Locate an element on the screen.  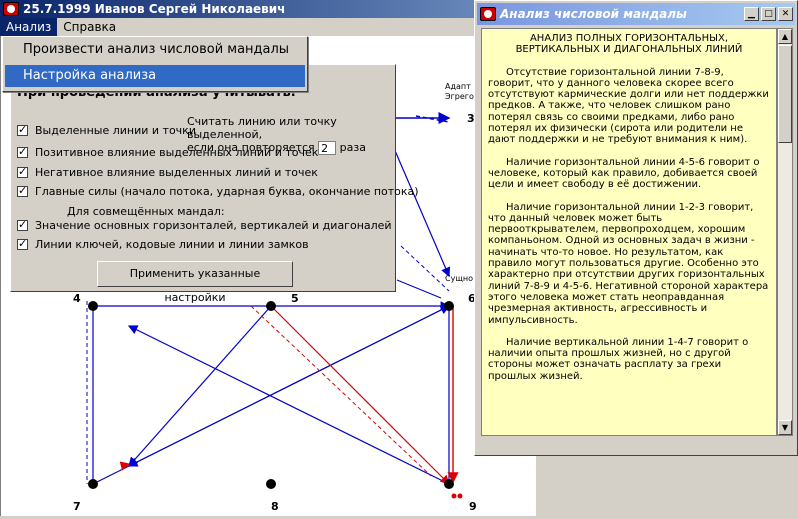
combined-mandalas-subheader: Для совмещённых мандал: is located at coordinates (146, 211).